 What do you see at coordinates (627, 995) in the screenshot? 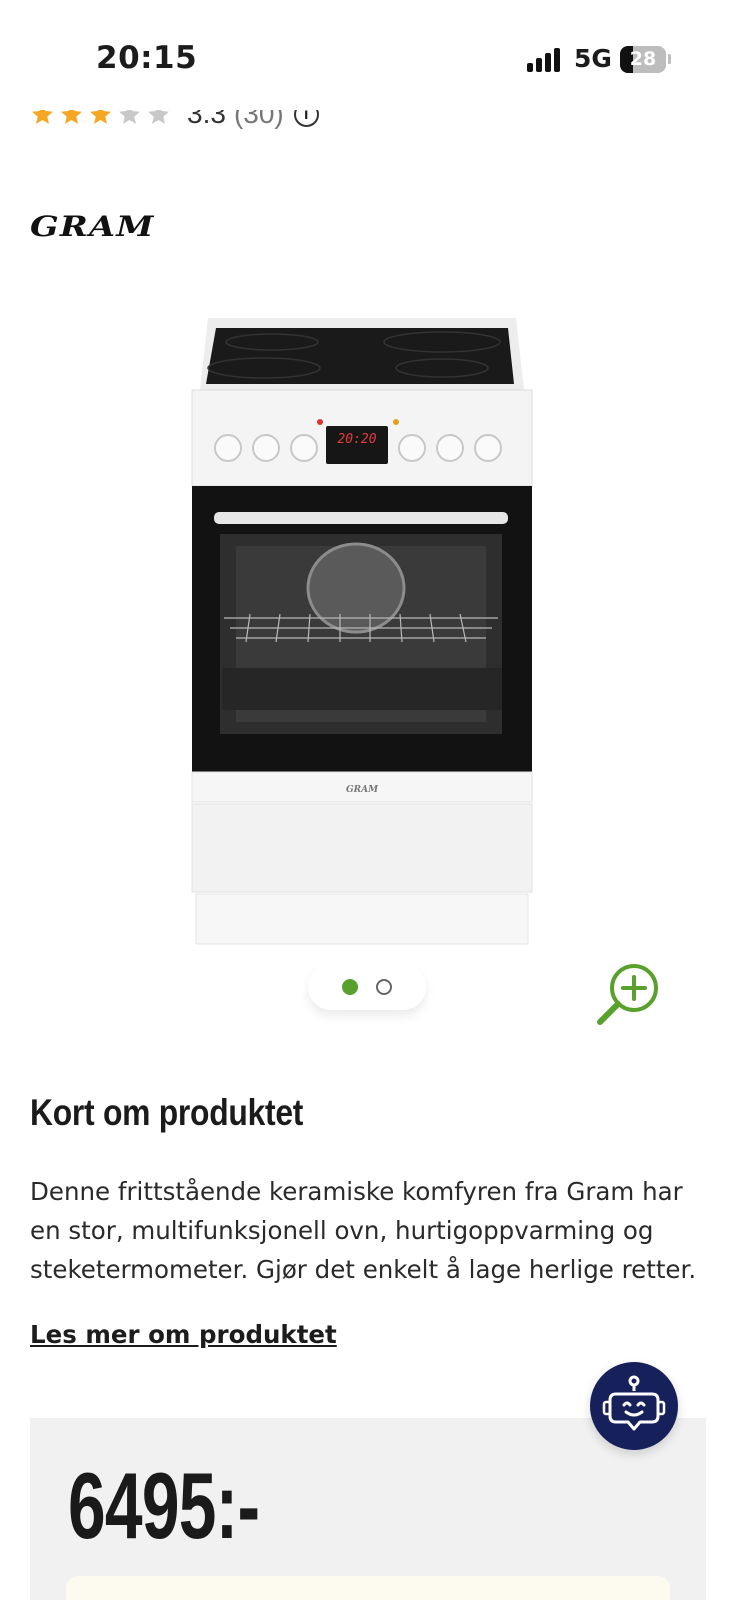
I see `zoom-in-icon` at bounding box center [627, 995].